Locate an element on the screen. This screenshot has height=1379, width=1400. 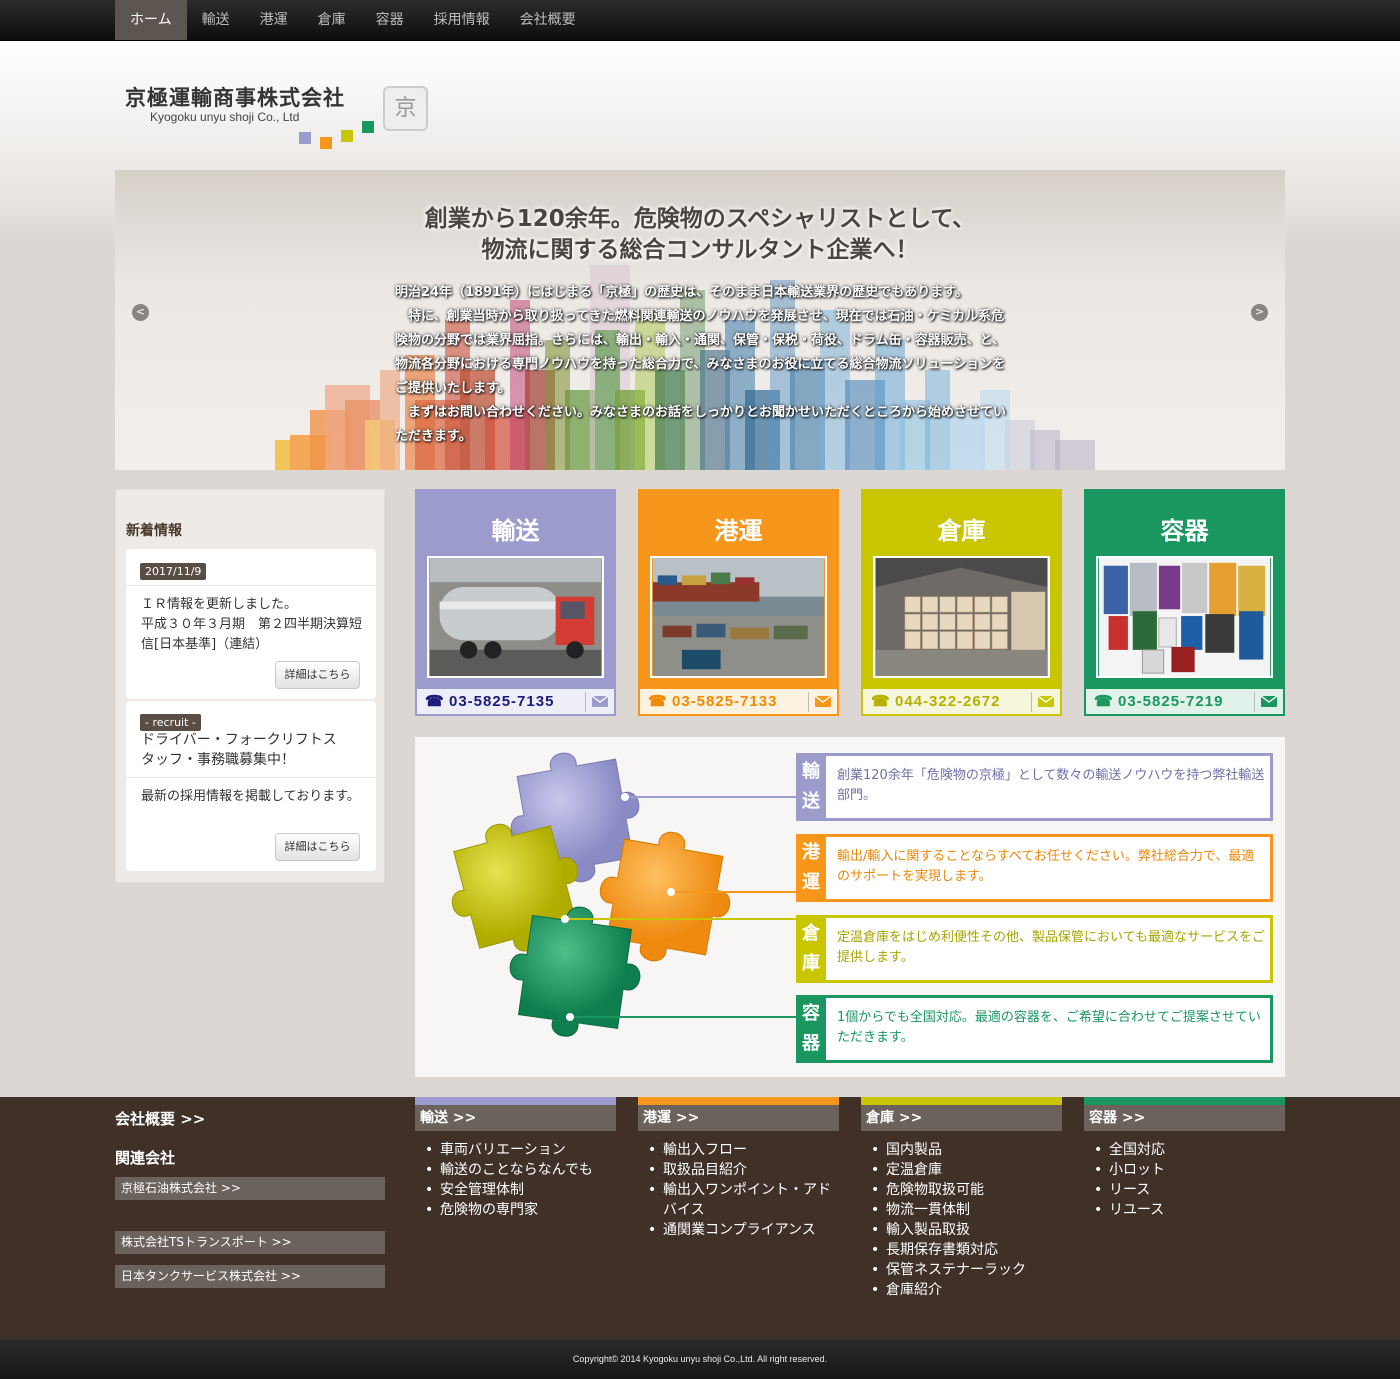
slider-next-arrow-icon: > is located at coordinates (1259, 312).